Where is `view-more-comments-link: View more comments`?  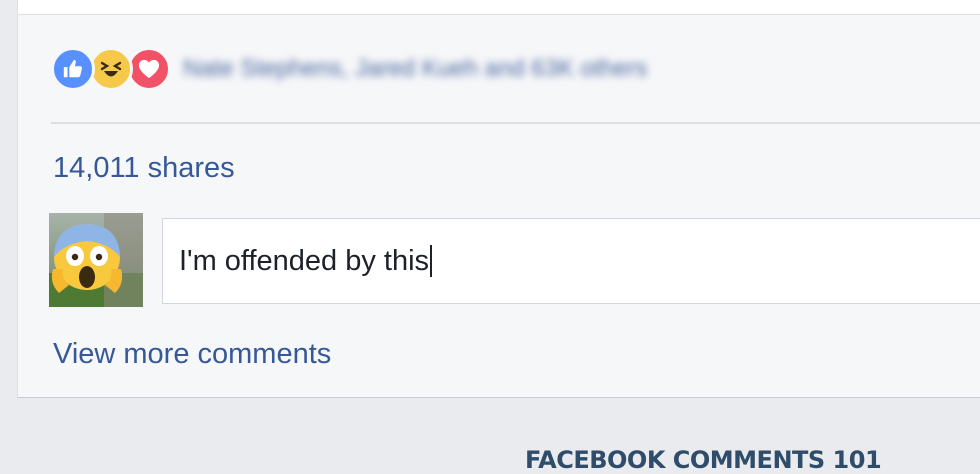 view-more-comments-link: View more comments is located at coordinates (192, 354).